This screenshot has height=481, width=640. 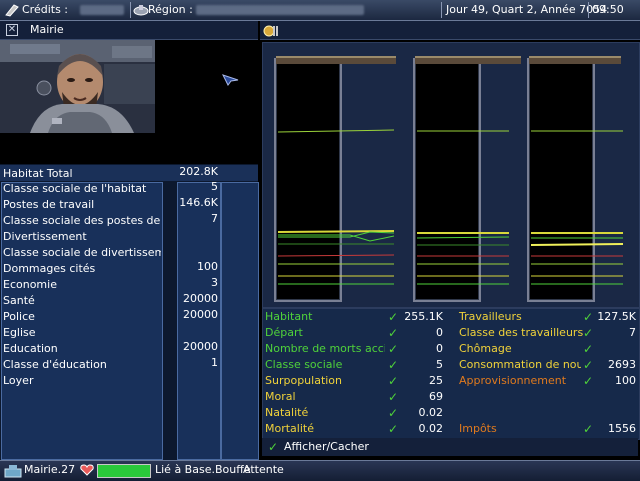 What do you see at coordinates (284, 332) in the screenshot?
I see `stat-label: Départ` at bounding box center [284, 332].